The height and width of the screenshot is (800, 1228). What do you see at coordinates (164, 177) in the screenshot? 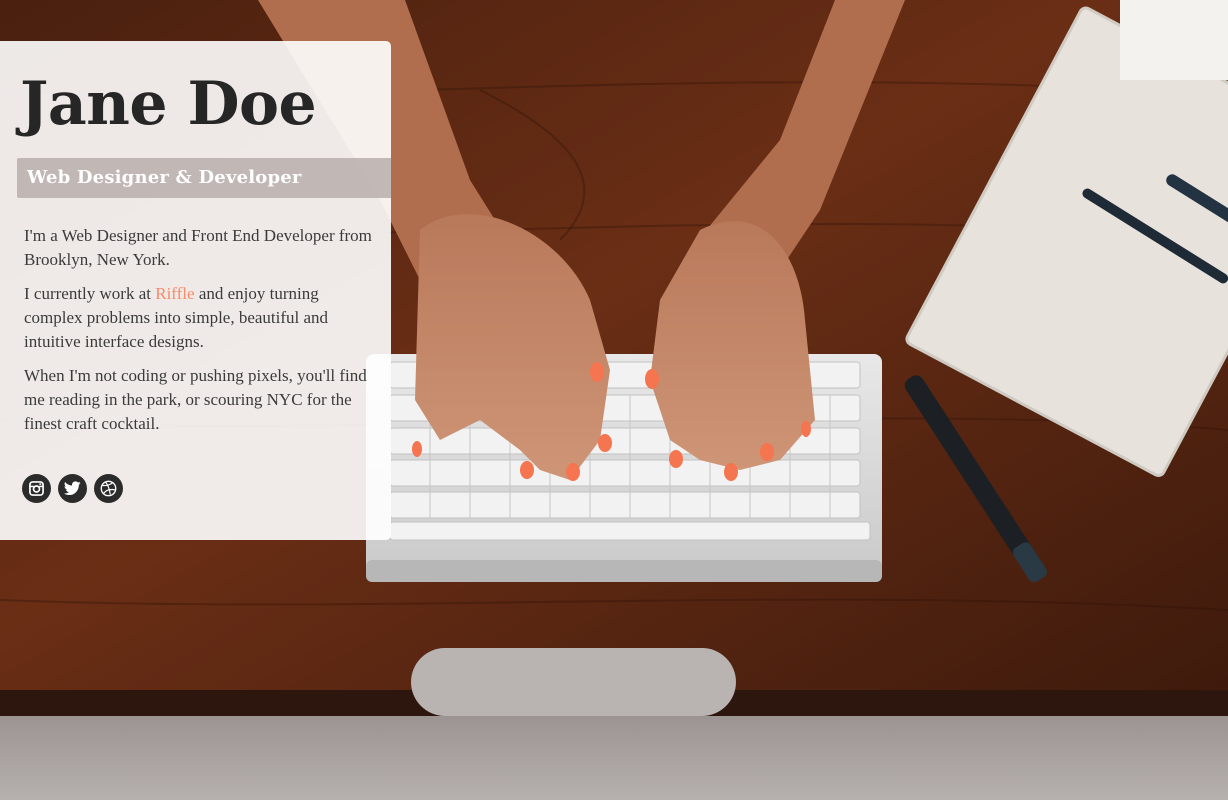
I see `role-title: Web Designer & Developer` at bounding box center [164, 177].